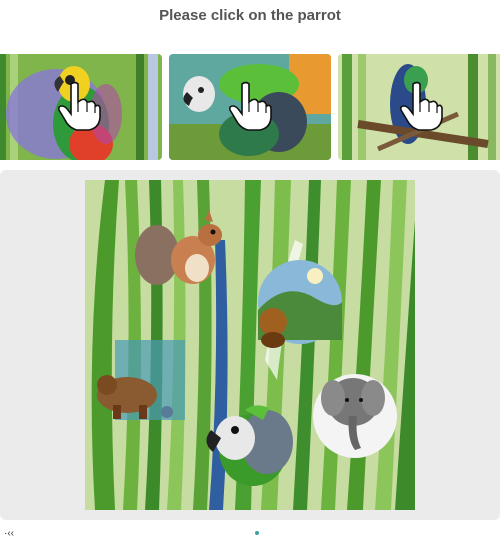 Image resolution: width=500 pixels, height=536 pixels. Describe the element at coordinates (250, 530) in the screenshot. I see `footer-bar: ·‹‹` at that location.